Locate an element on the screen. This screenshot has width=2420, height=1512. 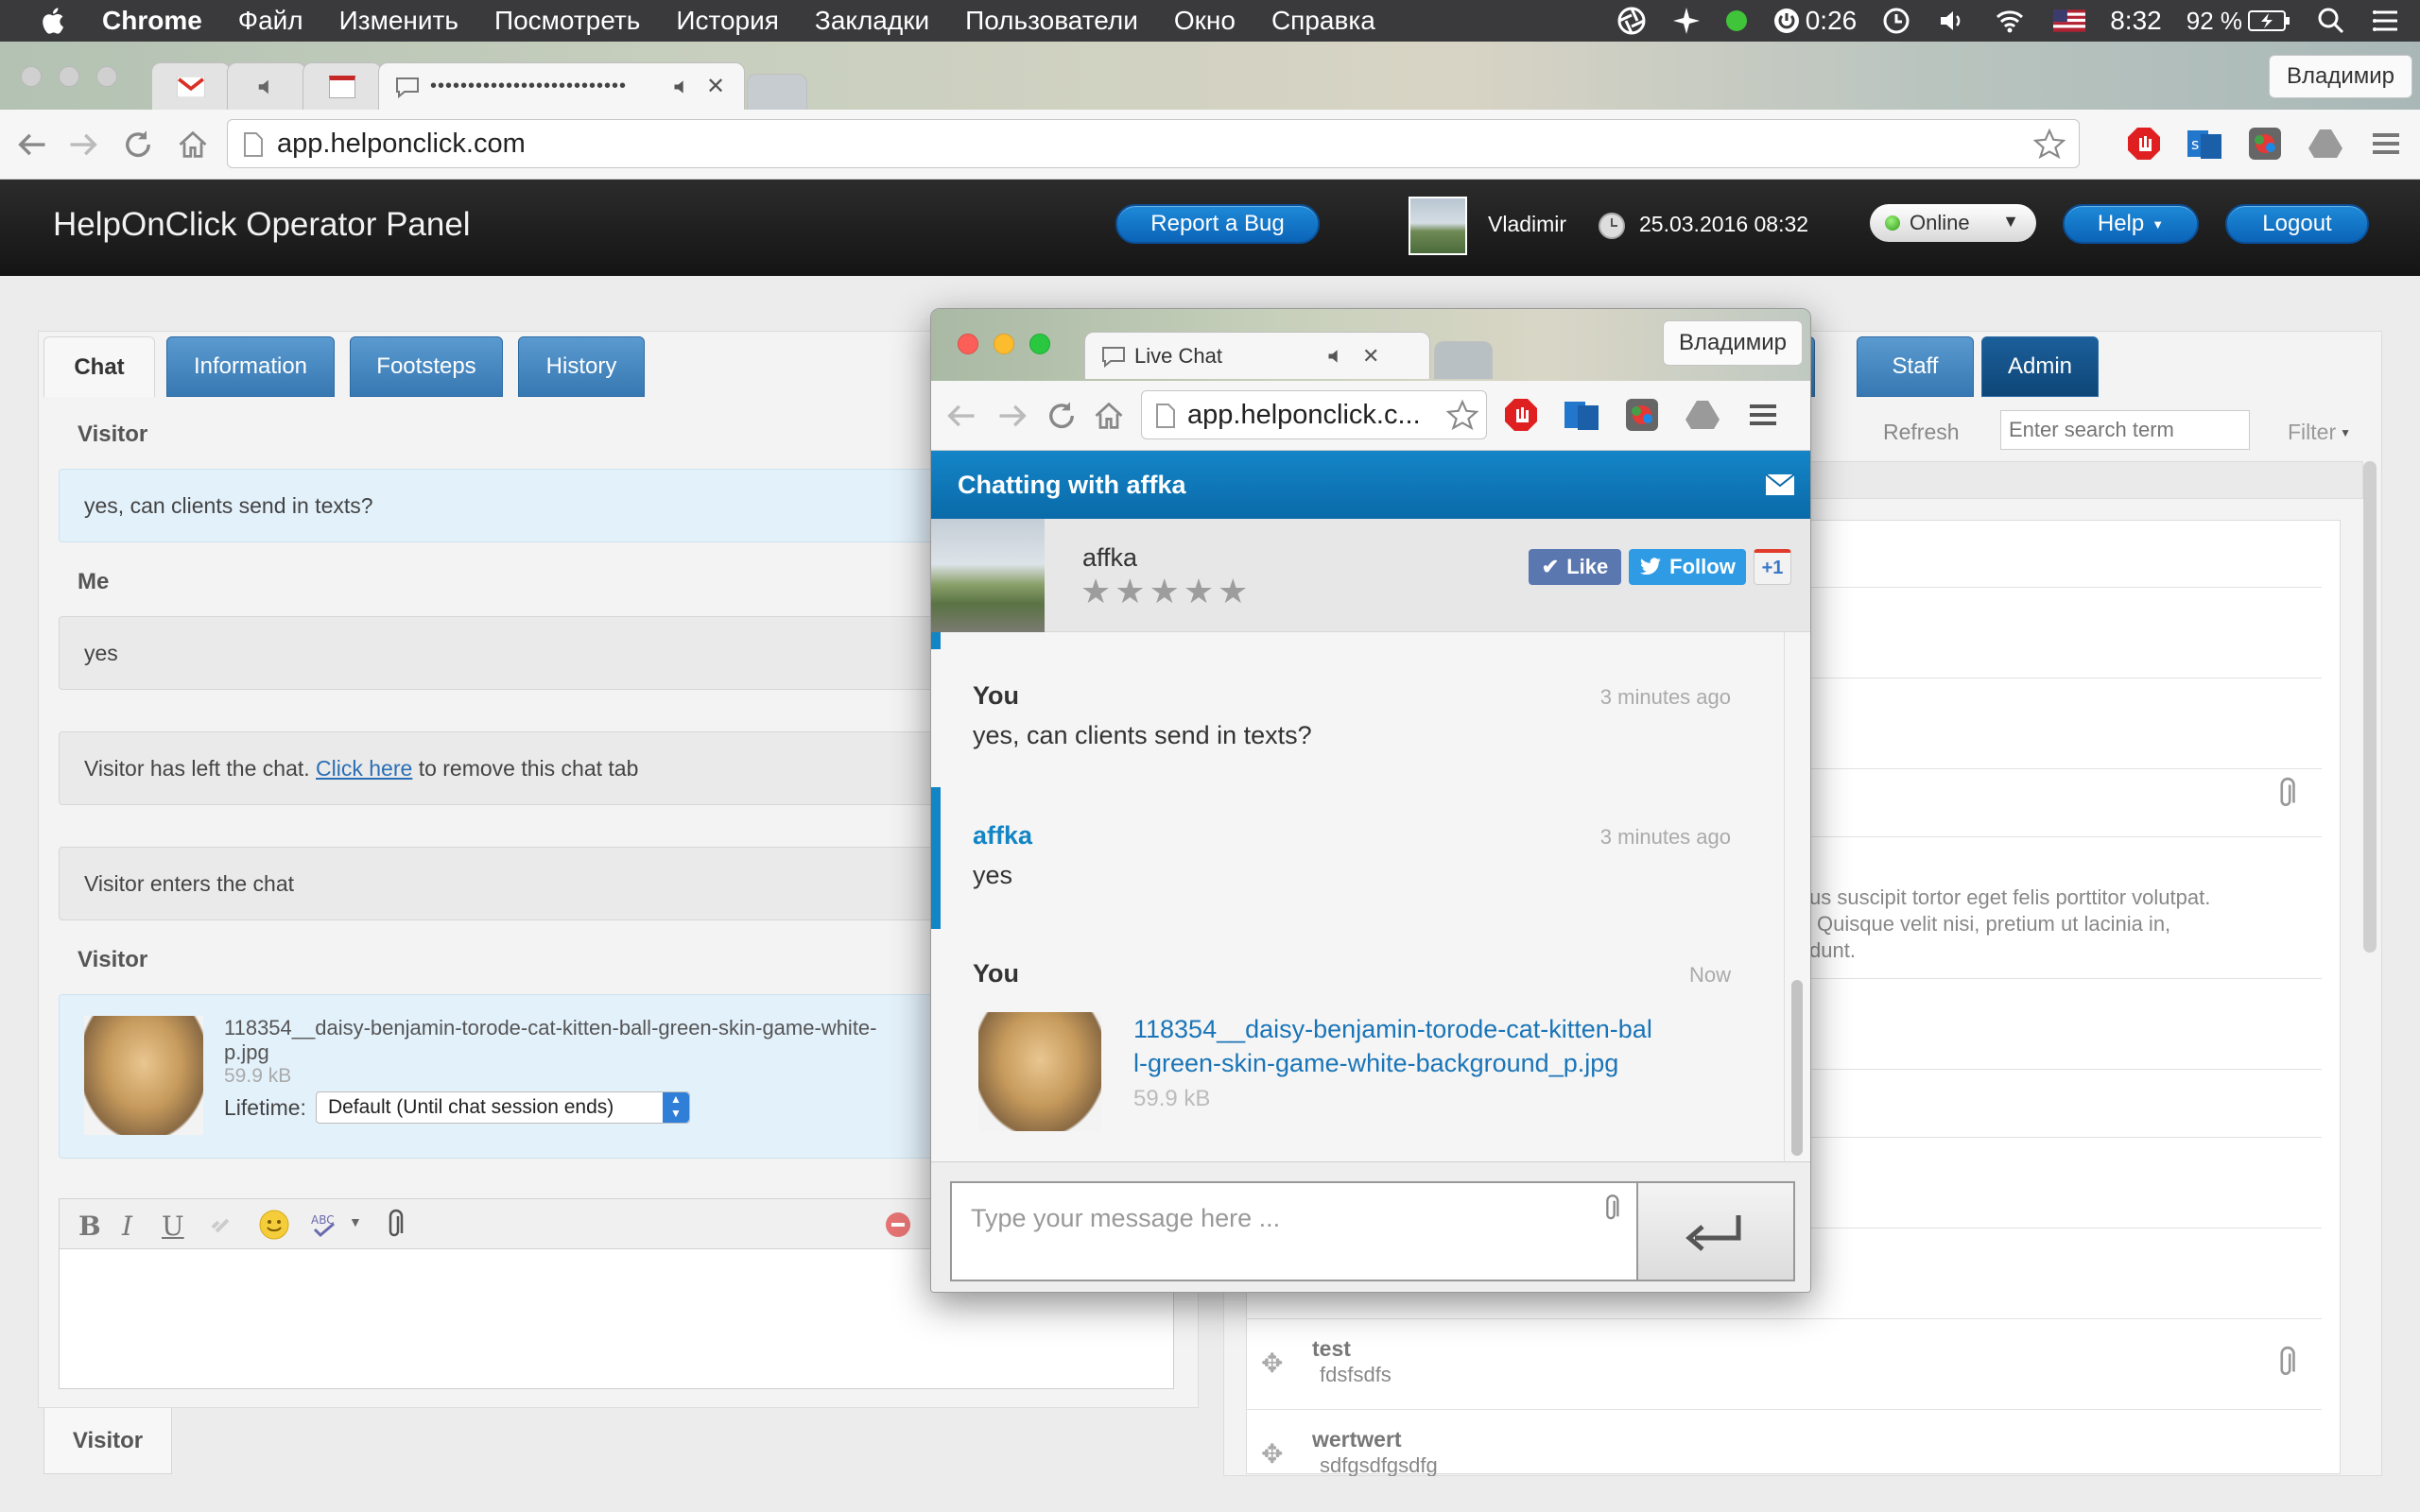
report-bug-button: Report a Bug is located at coordinates (1217, 224).